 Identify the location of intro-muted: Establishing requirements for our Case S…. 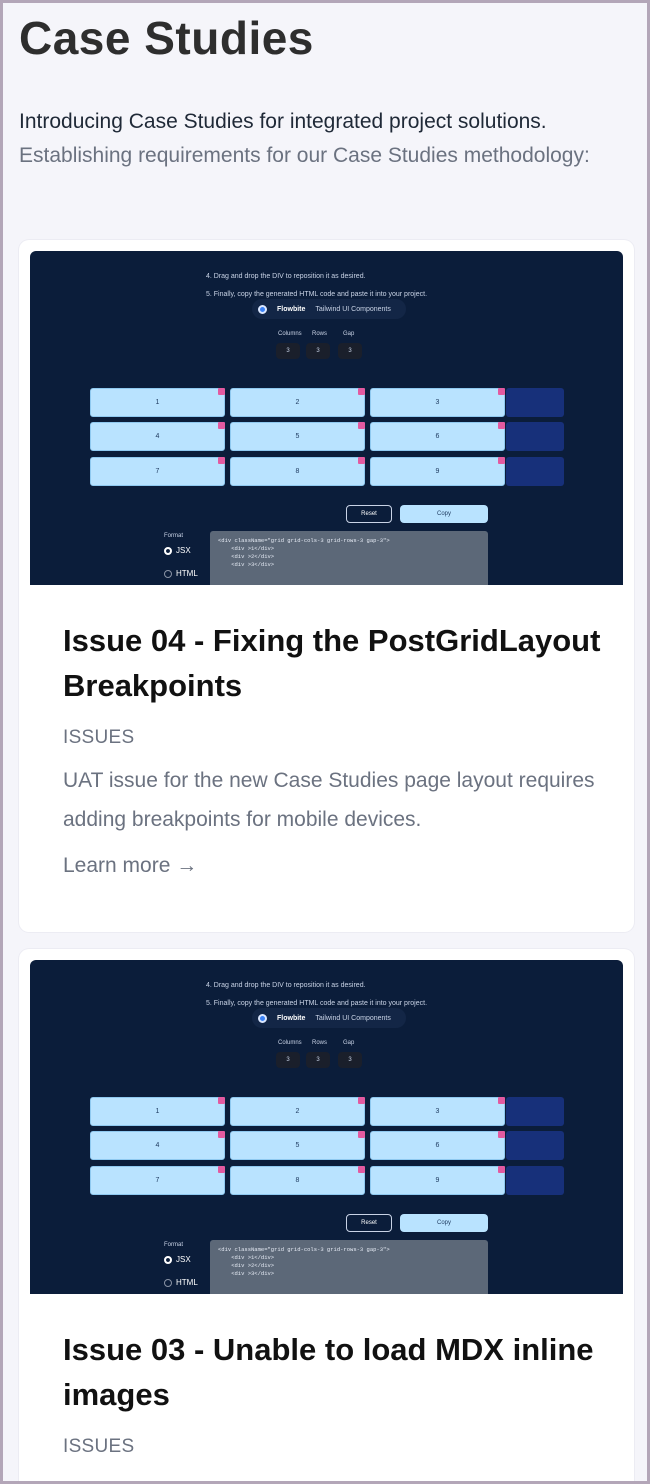
(304, 155).